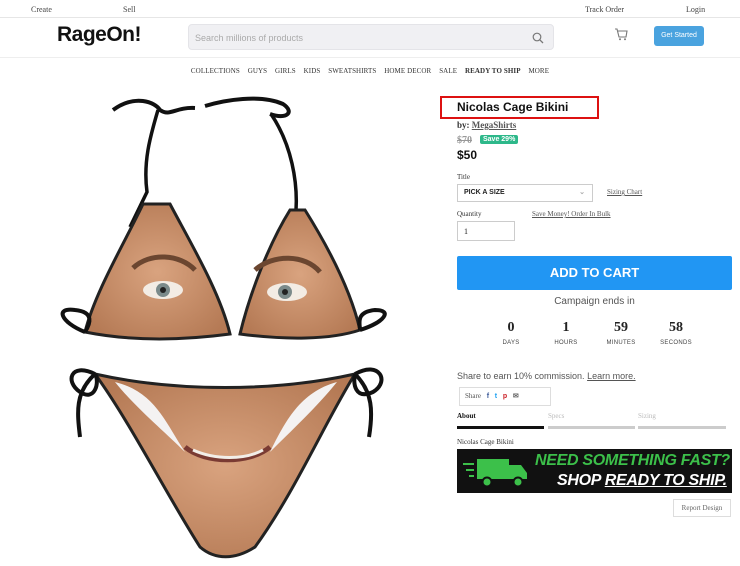 This screenshot has width=740, height=566. I want to click on banner-line2: SHOP READY TO SHIP., so click(642, 481).